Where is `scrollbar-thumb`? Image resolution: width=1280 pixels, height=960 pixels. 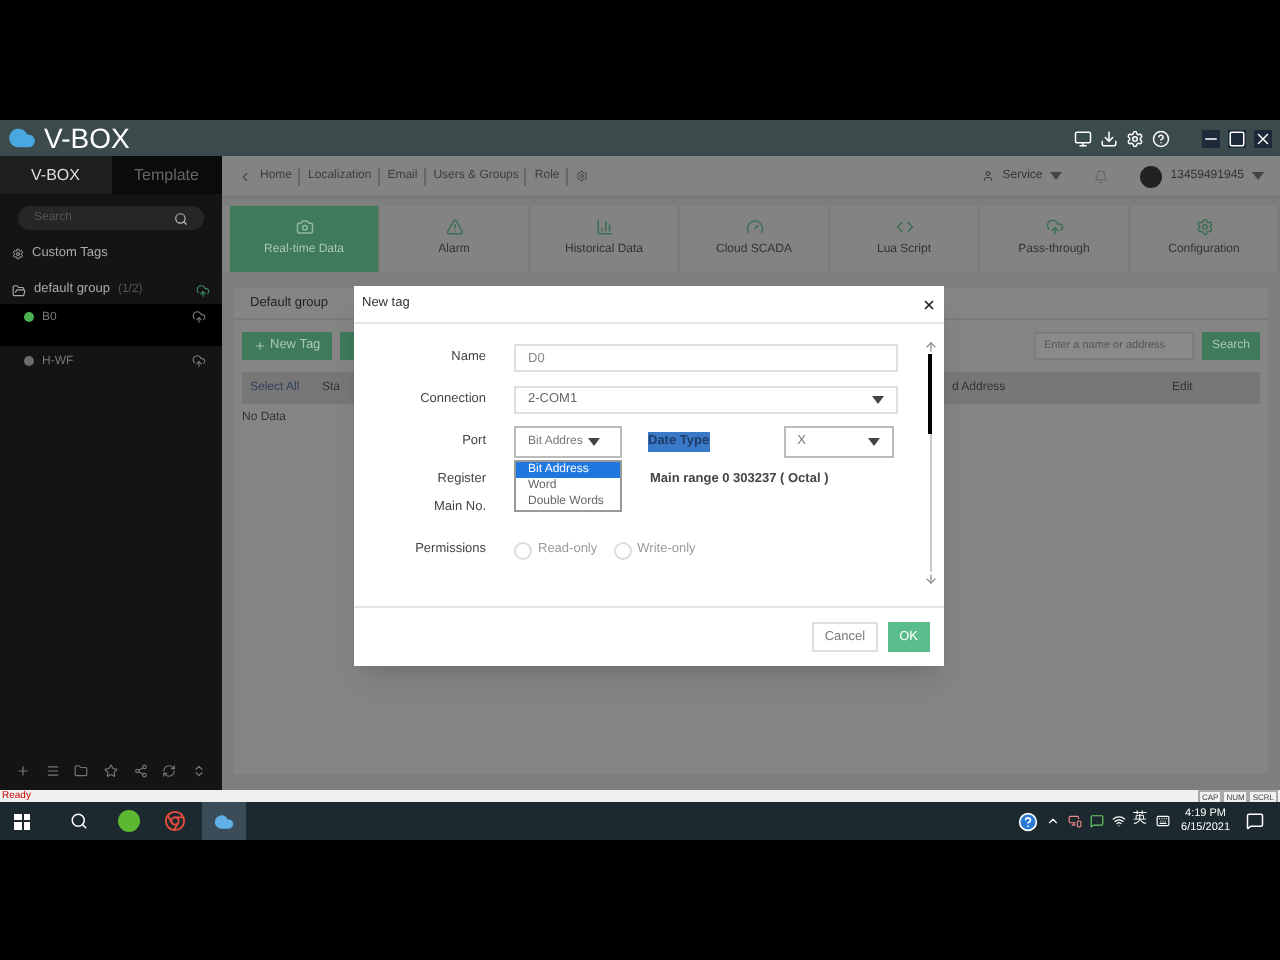 scrollbar-thumb is located at coordinates (930, 394).